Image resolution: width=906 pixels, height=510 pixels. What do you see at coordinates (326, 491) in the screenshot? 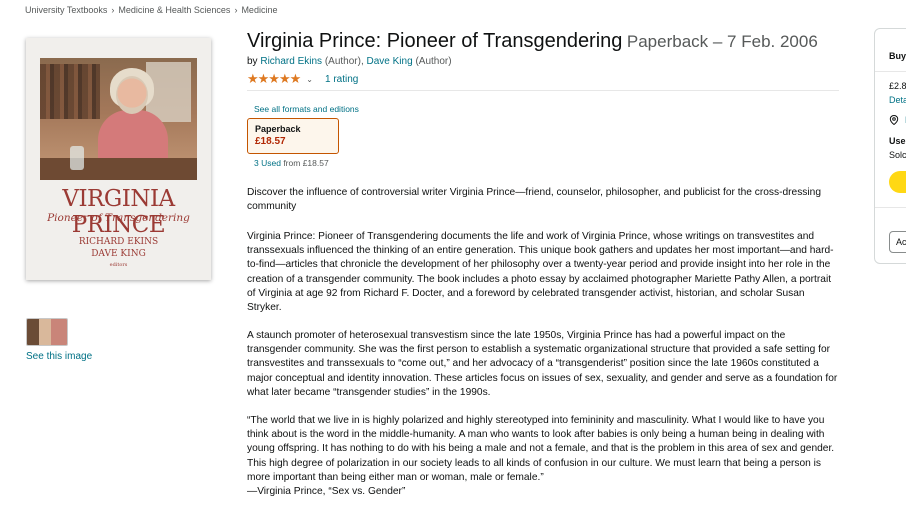
I see `description-quote-attribution: —Virginia Prince, “Sex vs. Gender”` at bounding box center [326, 491].